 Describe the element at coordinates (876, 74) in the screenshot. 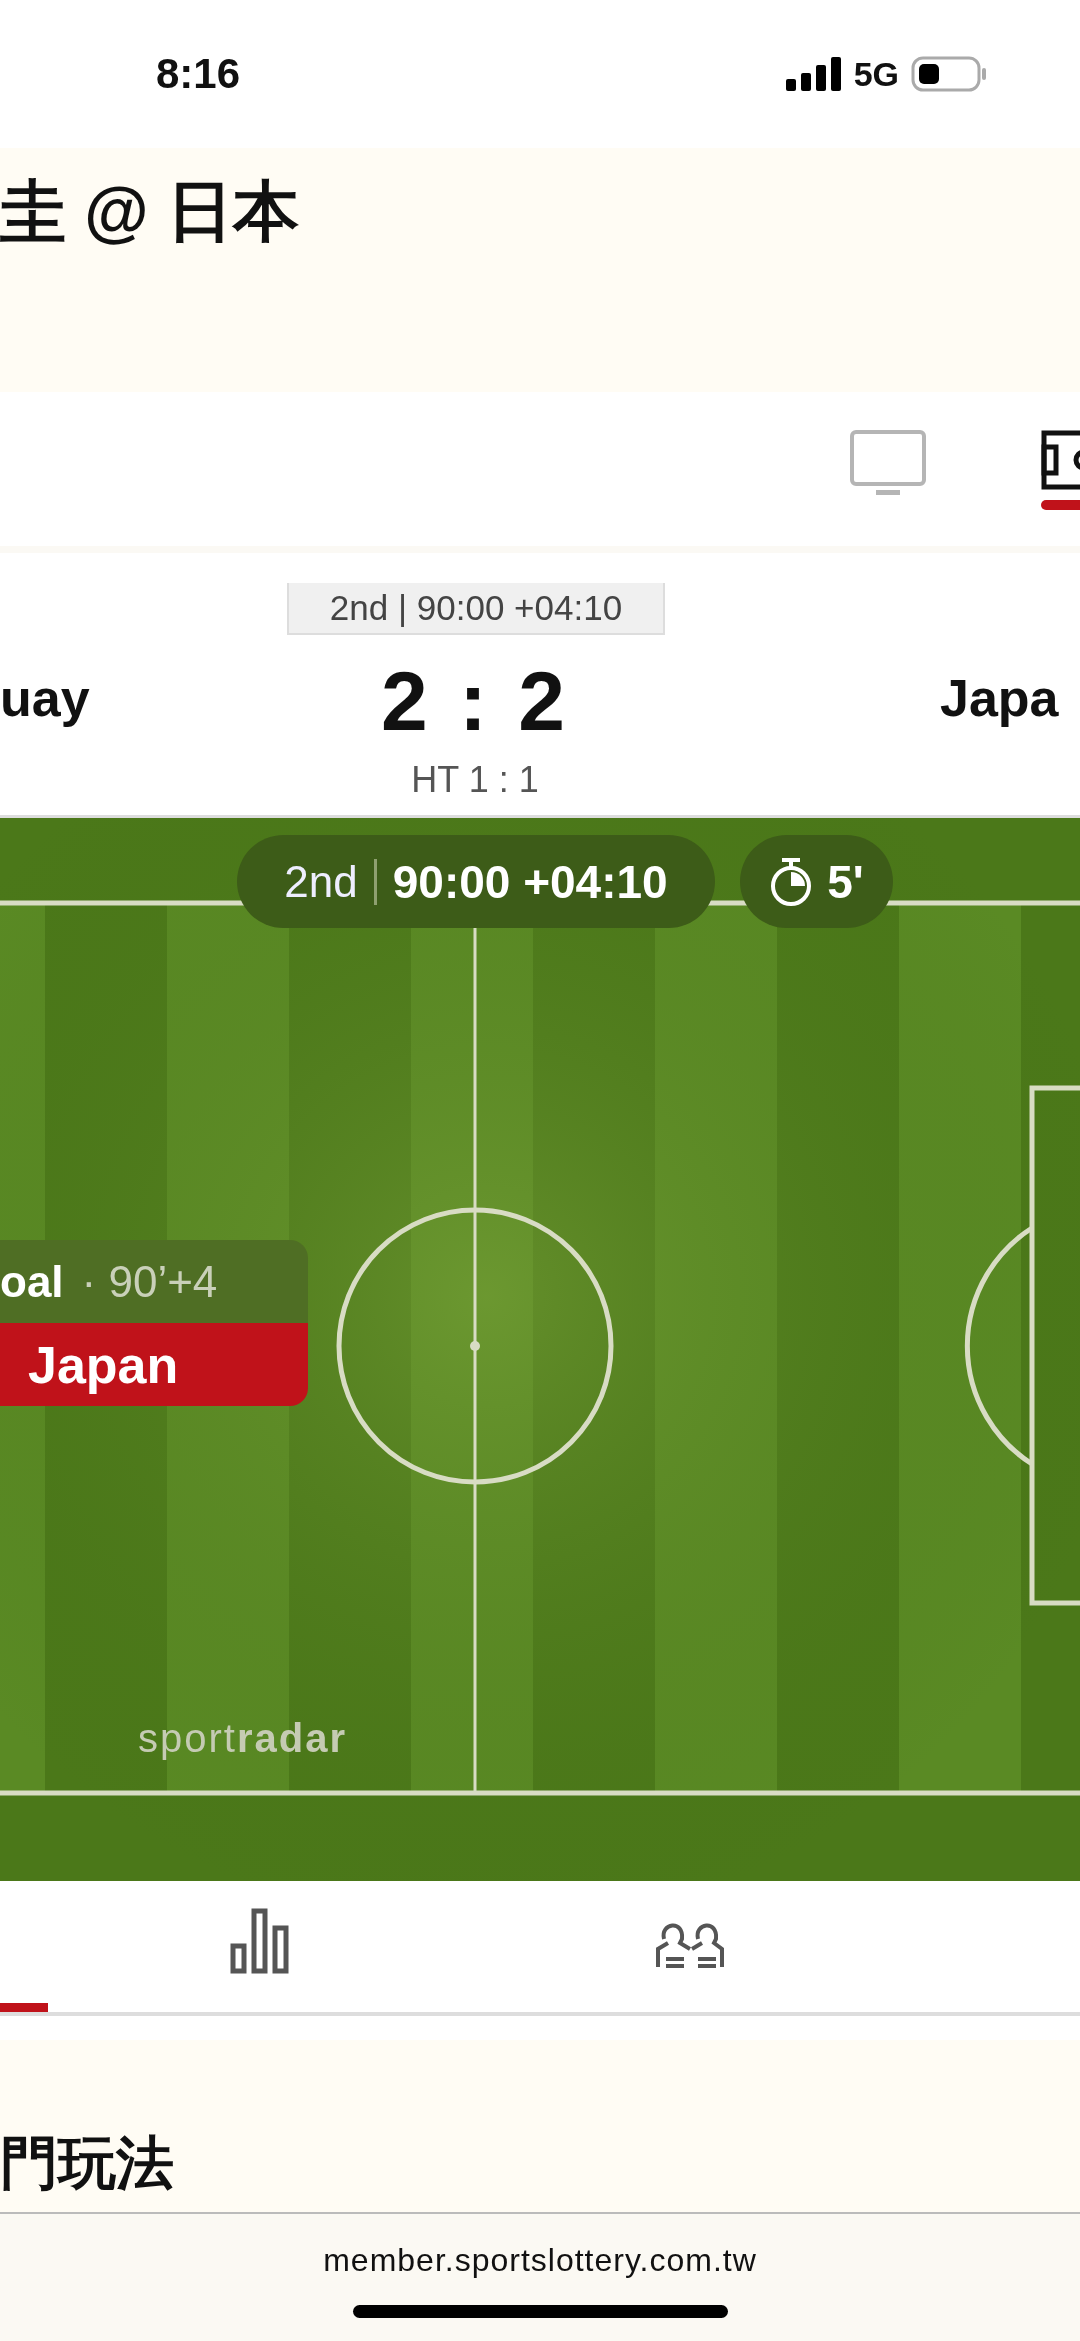

I see `network-label: 5G` at that location.